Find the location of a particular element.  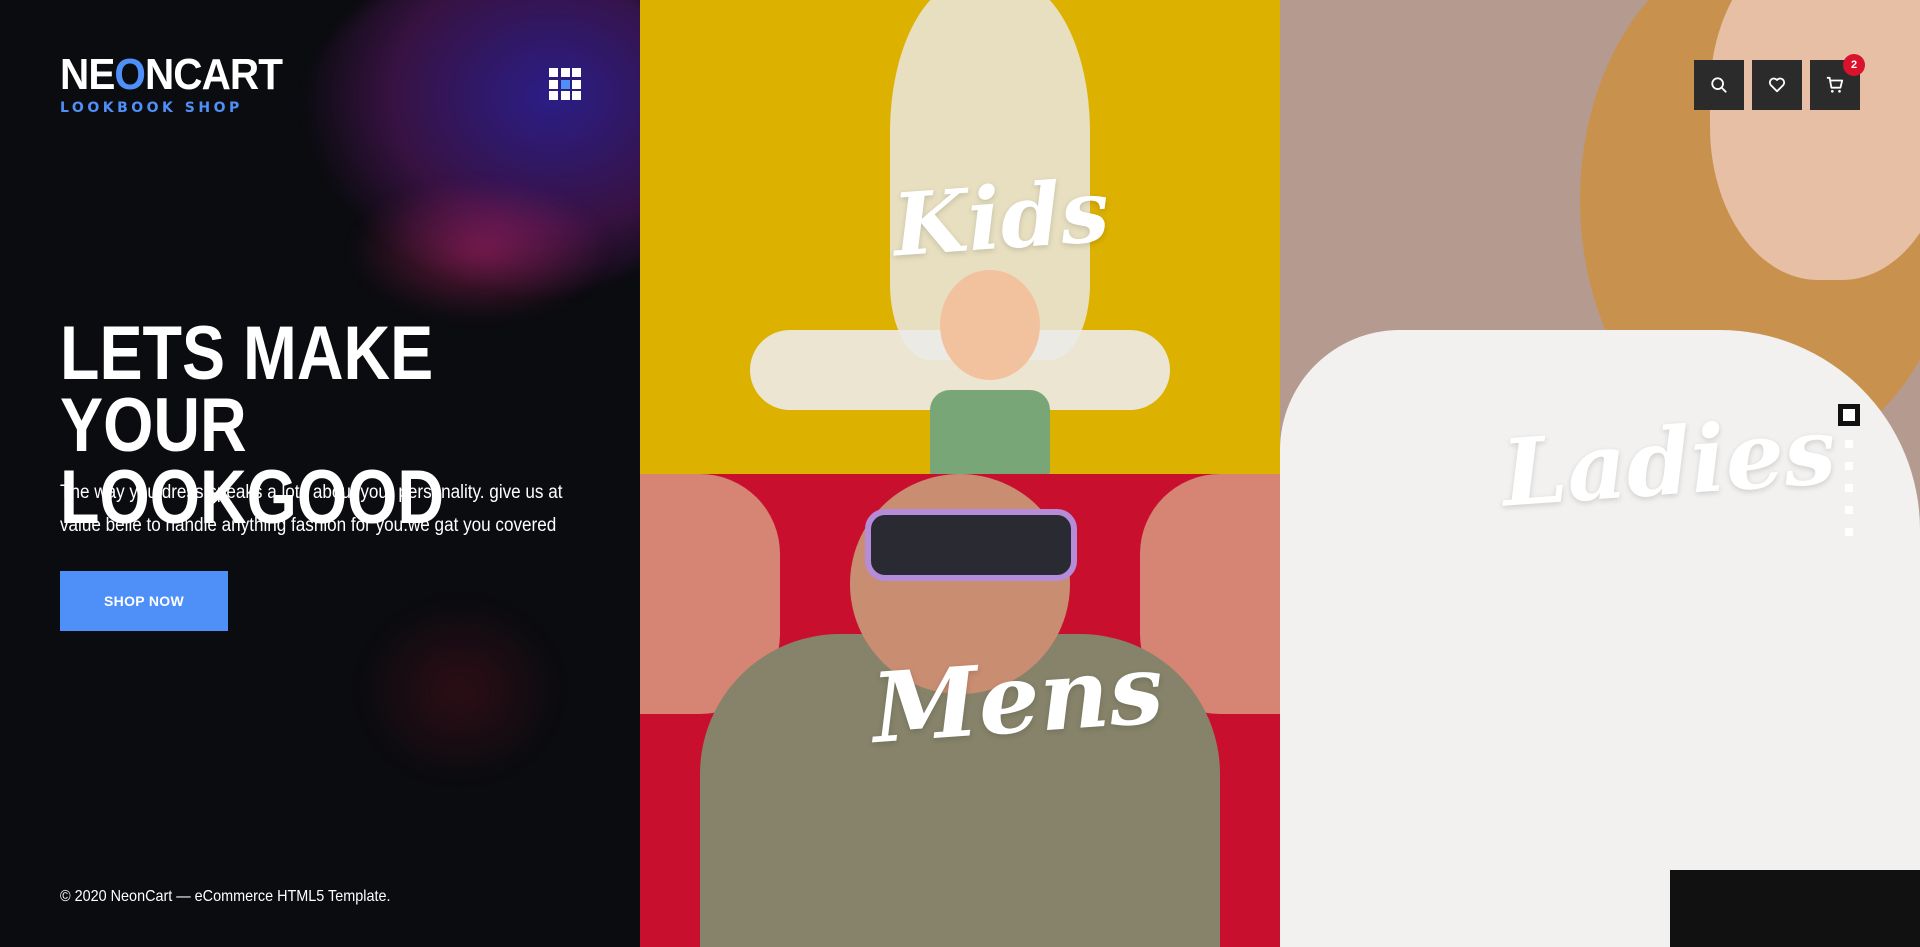

brand-tagline: LOOKBOOK SHOP is located at coordinates (151, 108).